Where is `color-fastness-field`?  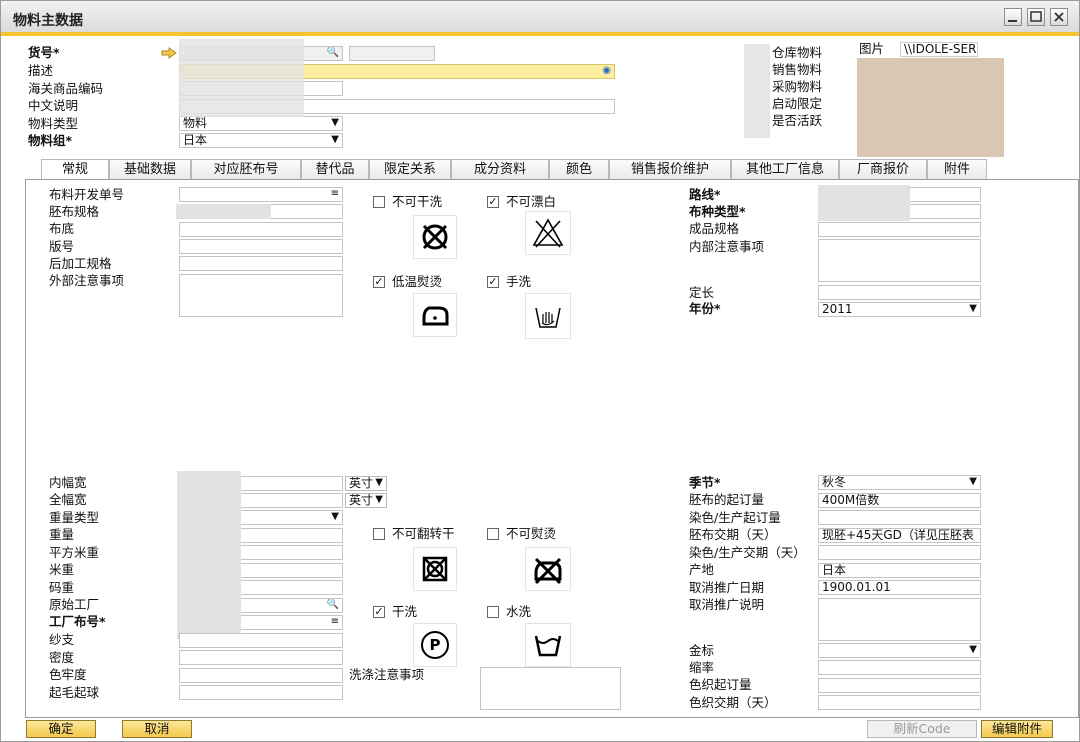 color-fastness-field is located at coordinates (261, 675).